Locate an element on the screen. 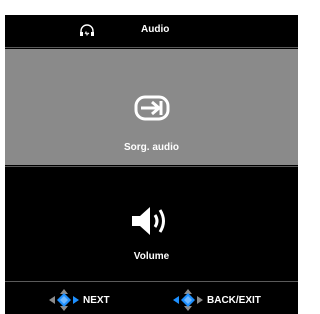 This screenshot has height=314, width=320. next-label: NEXT is located at coordinates (96, 300).